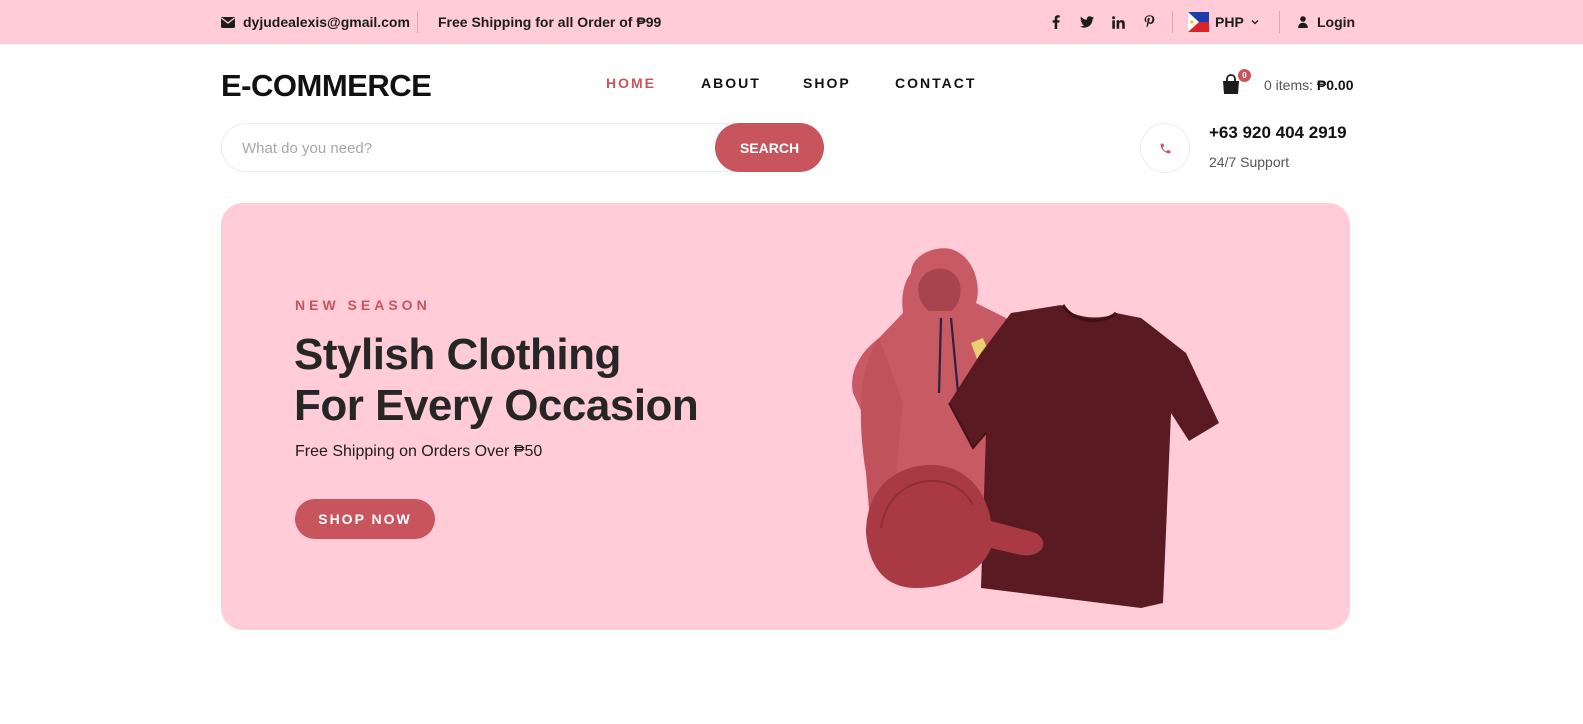 The image size is (1583, 724). What do you see at coordinates (550, 22) in the screenshot?
I see `shipping-notice: Free Shipping for all Order of ₱99` at bounding box center [550, 22].